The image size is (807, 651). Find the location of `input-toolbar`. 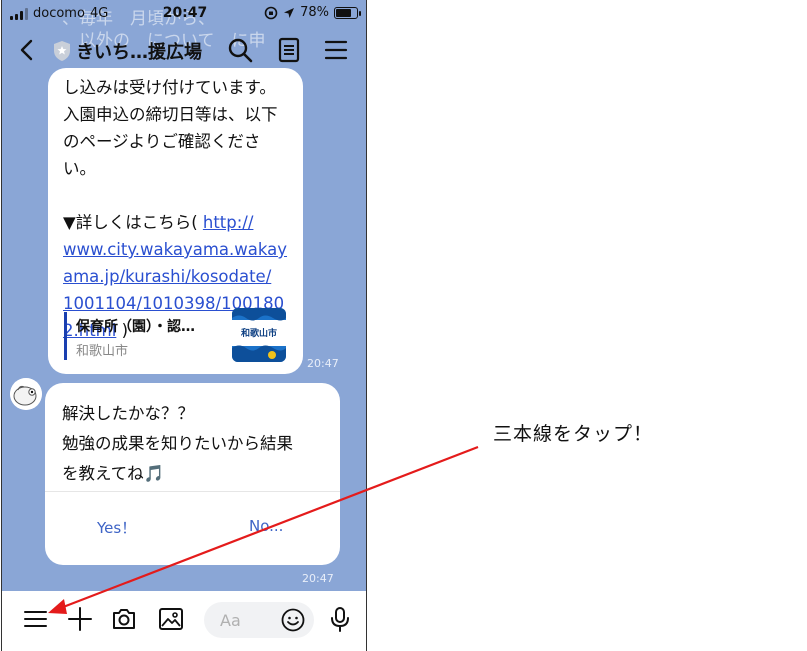

input-toolbar is located at coordinates (184, 621).